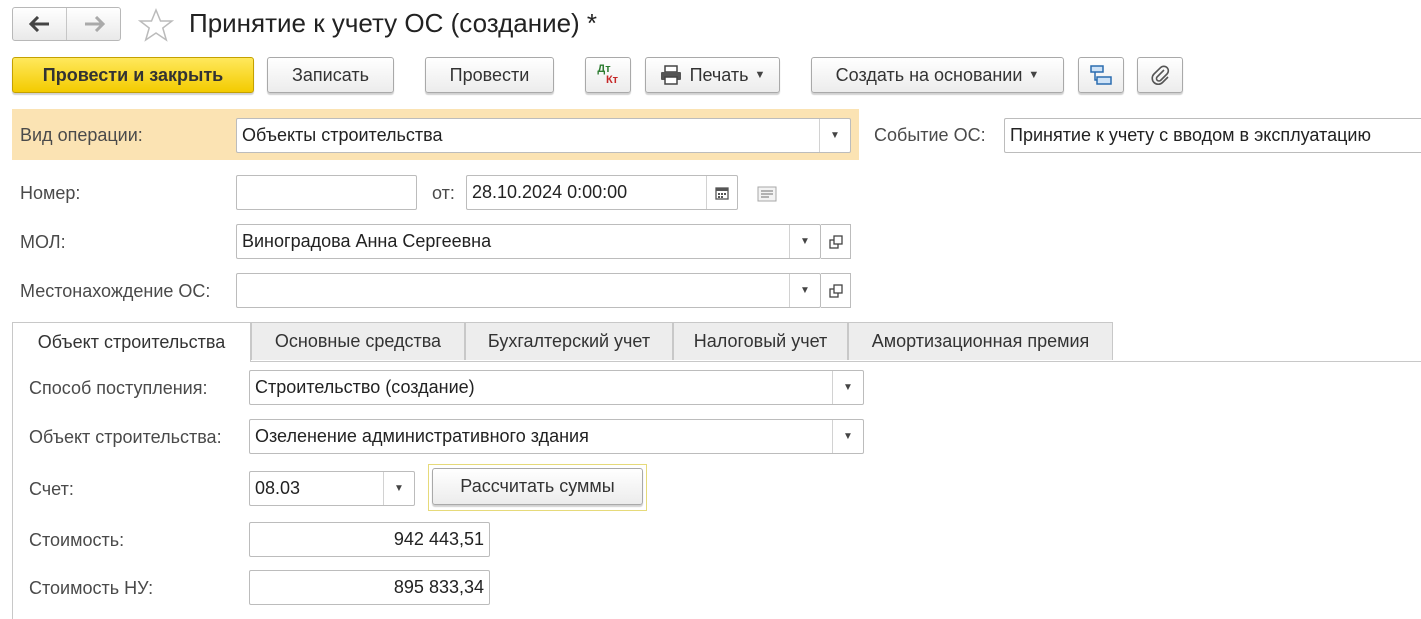 This screenshot has width=1421, height=619. I want to click on forward-button, so click(93, 24).